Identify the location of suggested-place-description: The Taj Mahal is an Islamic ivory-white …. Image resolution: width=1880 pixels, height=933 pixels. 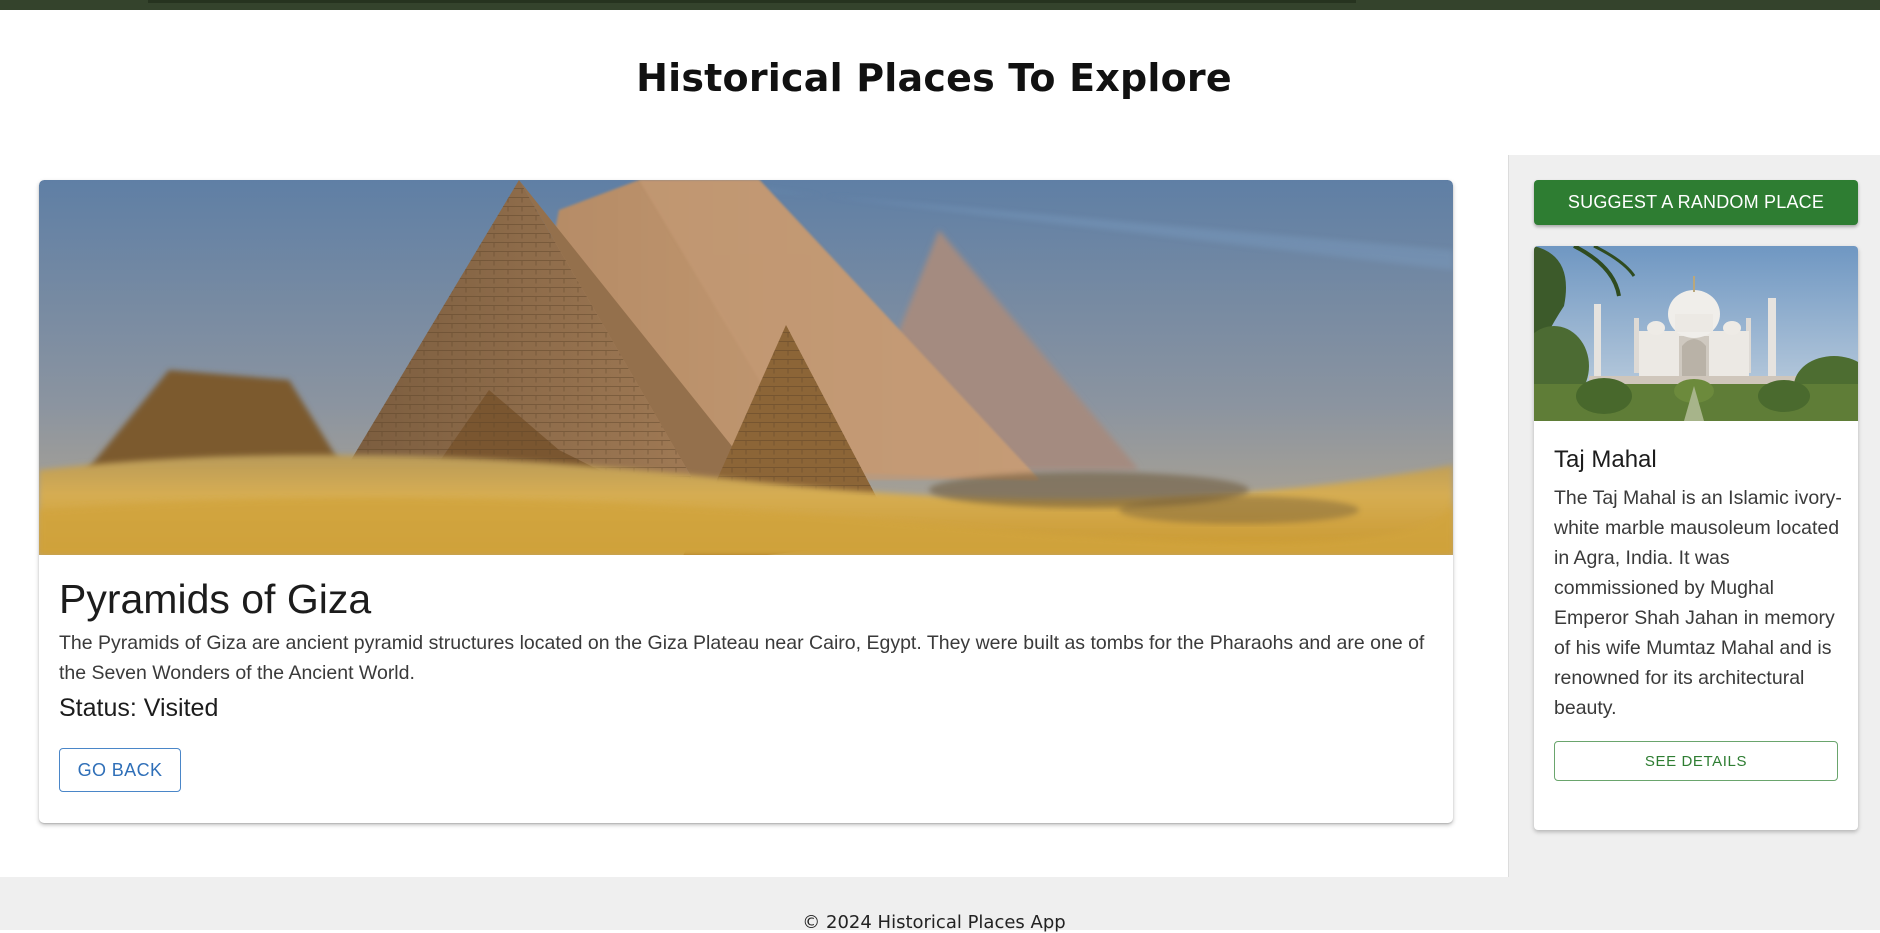
(1698, 603).